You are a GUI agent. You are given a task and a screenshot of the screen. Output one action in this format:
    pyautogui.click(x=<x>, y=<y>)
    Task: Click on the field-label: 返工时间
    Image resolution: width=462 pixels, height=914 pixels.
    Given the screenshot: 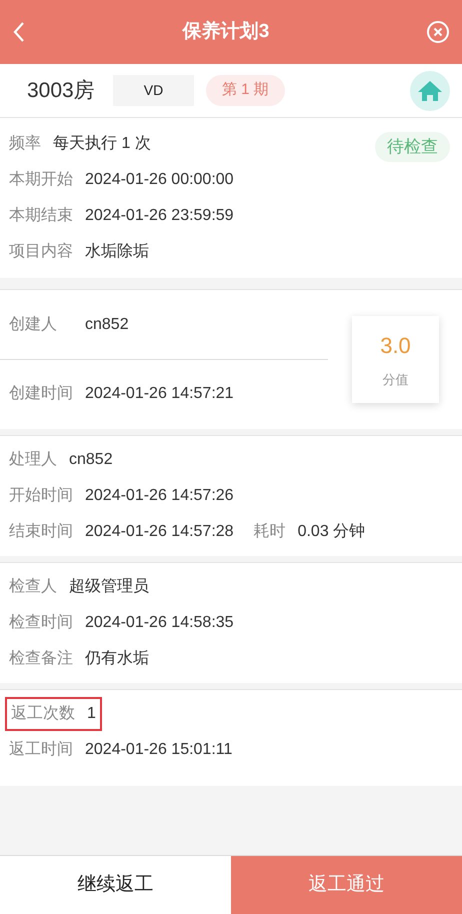 What is the action you would take?
    pyautogui.click(x=41, y=750)
    